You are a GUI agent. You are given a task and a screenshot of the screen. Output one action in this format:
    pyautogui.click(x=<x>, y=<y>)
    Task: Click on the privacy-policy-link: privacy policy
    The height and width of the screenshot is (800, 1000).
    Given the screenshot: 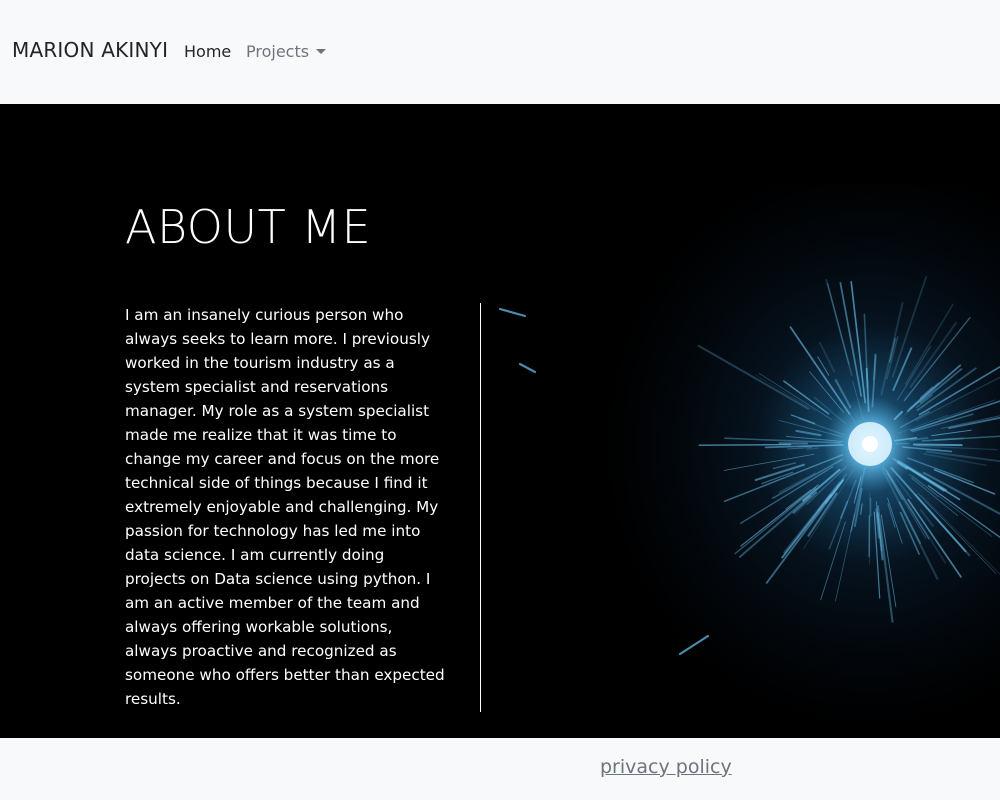 What is the action you would take?
    pyautogui.click(x=666, y=767)
    